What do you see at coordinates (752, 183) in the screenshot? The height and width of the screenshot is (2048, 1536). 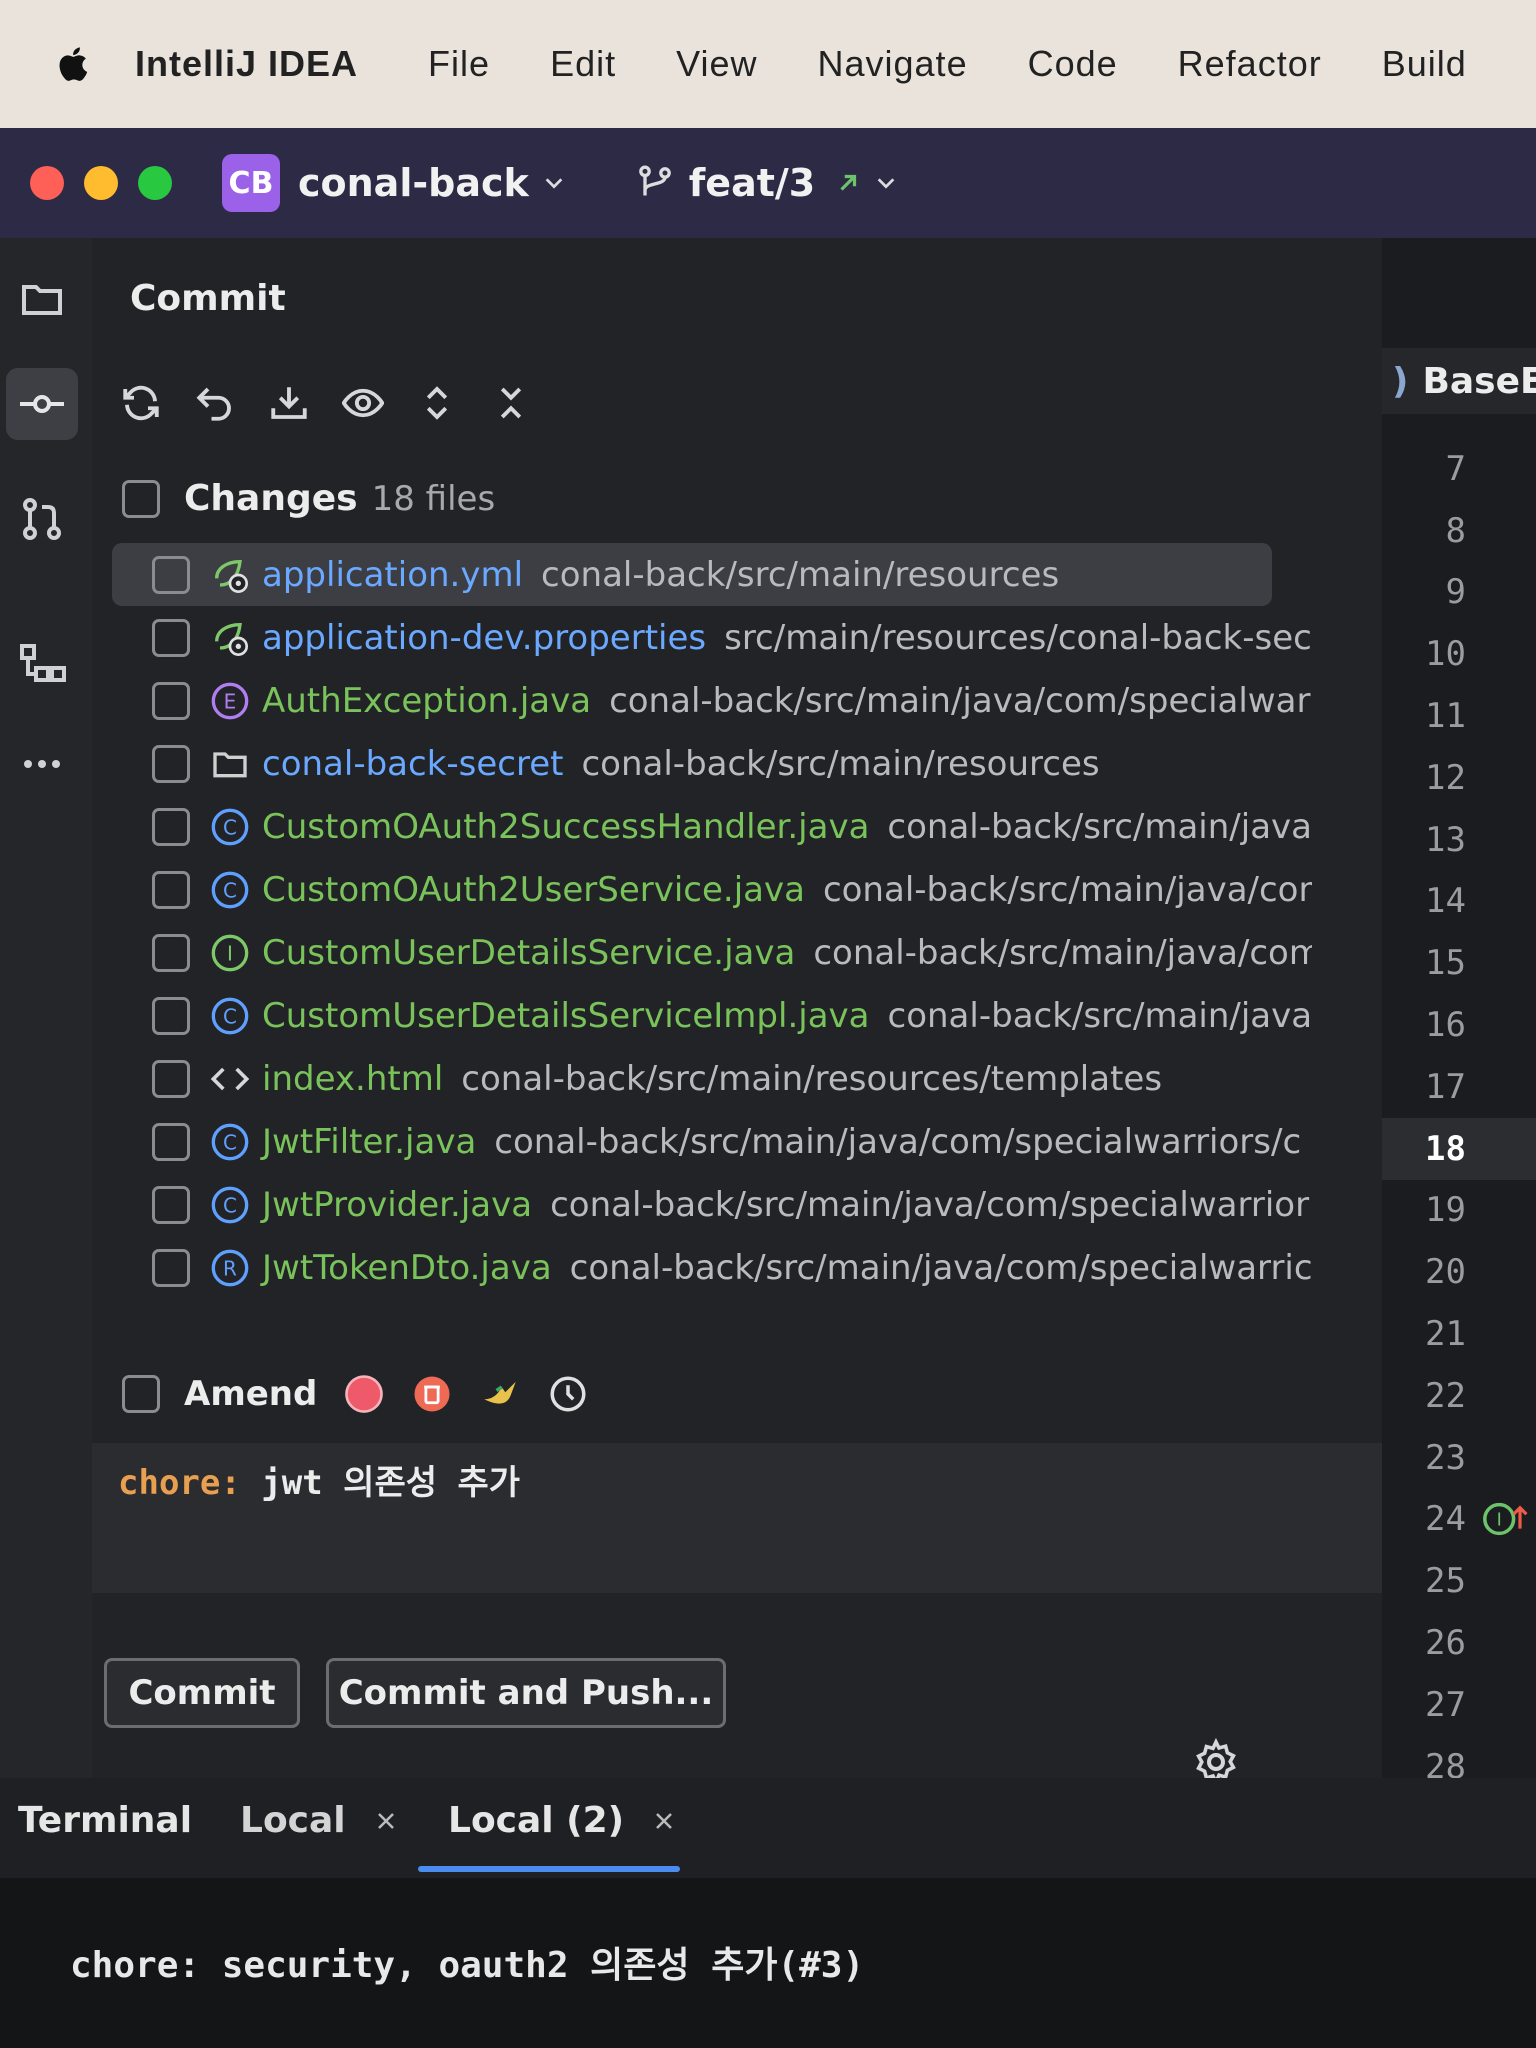 I see `branch-name: feat/3` at bounding box center [752, 183].